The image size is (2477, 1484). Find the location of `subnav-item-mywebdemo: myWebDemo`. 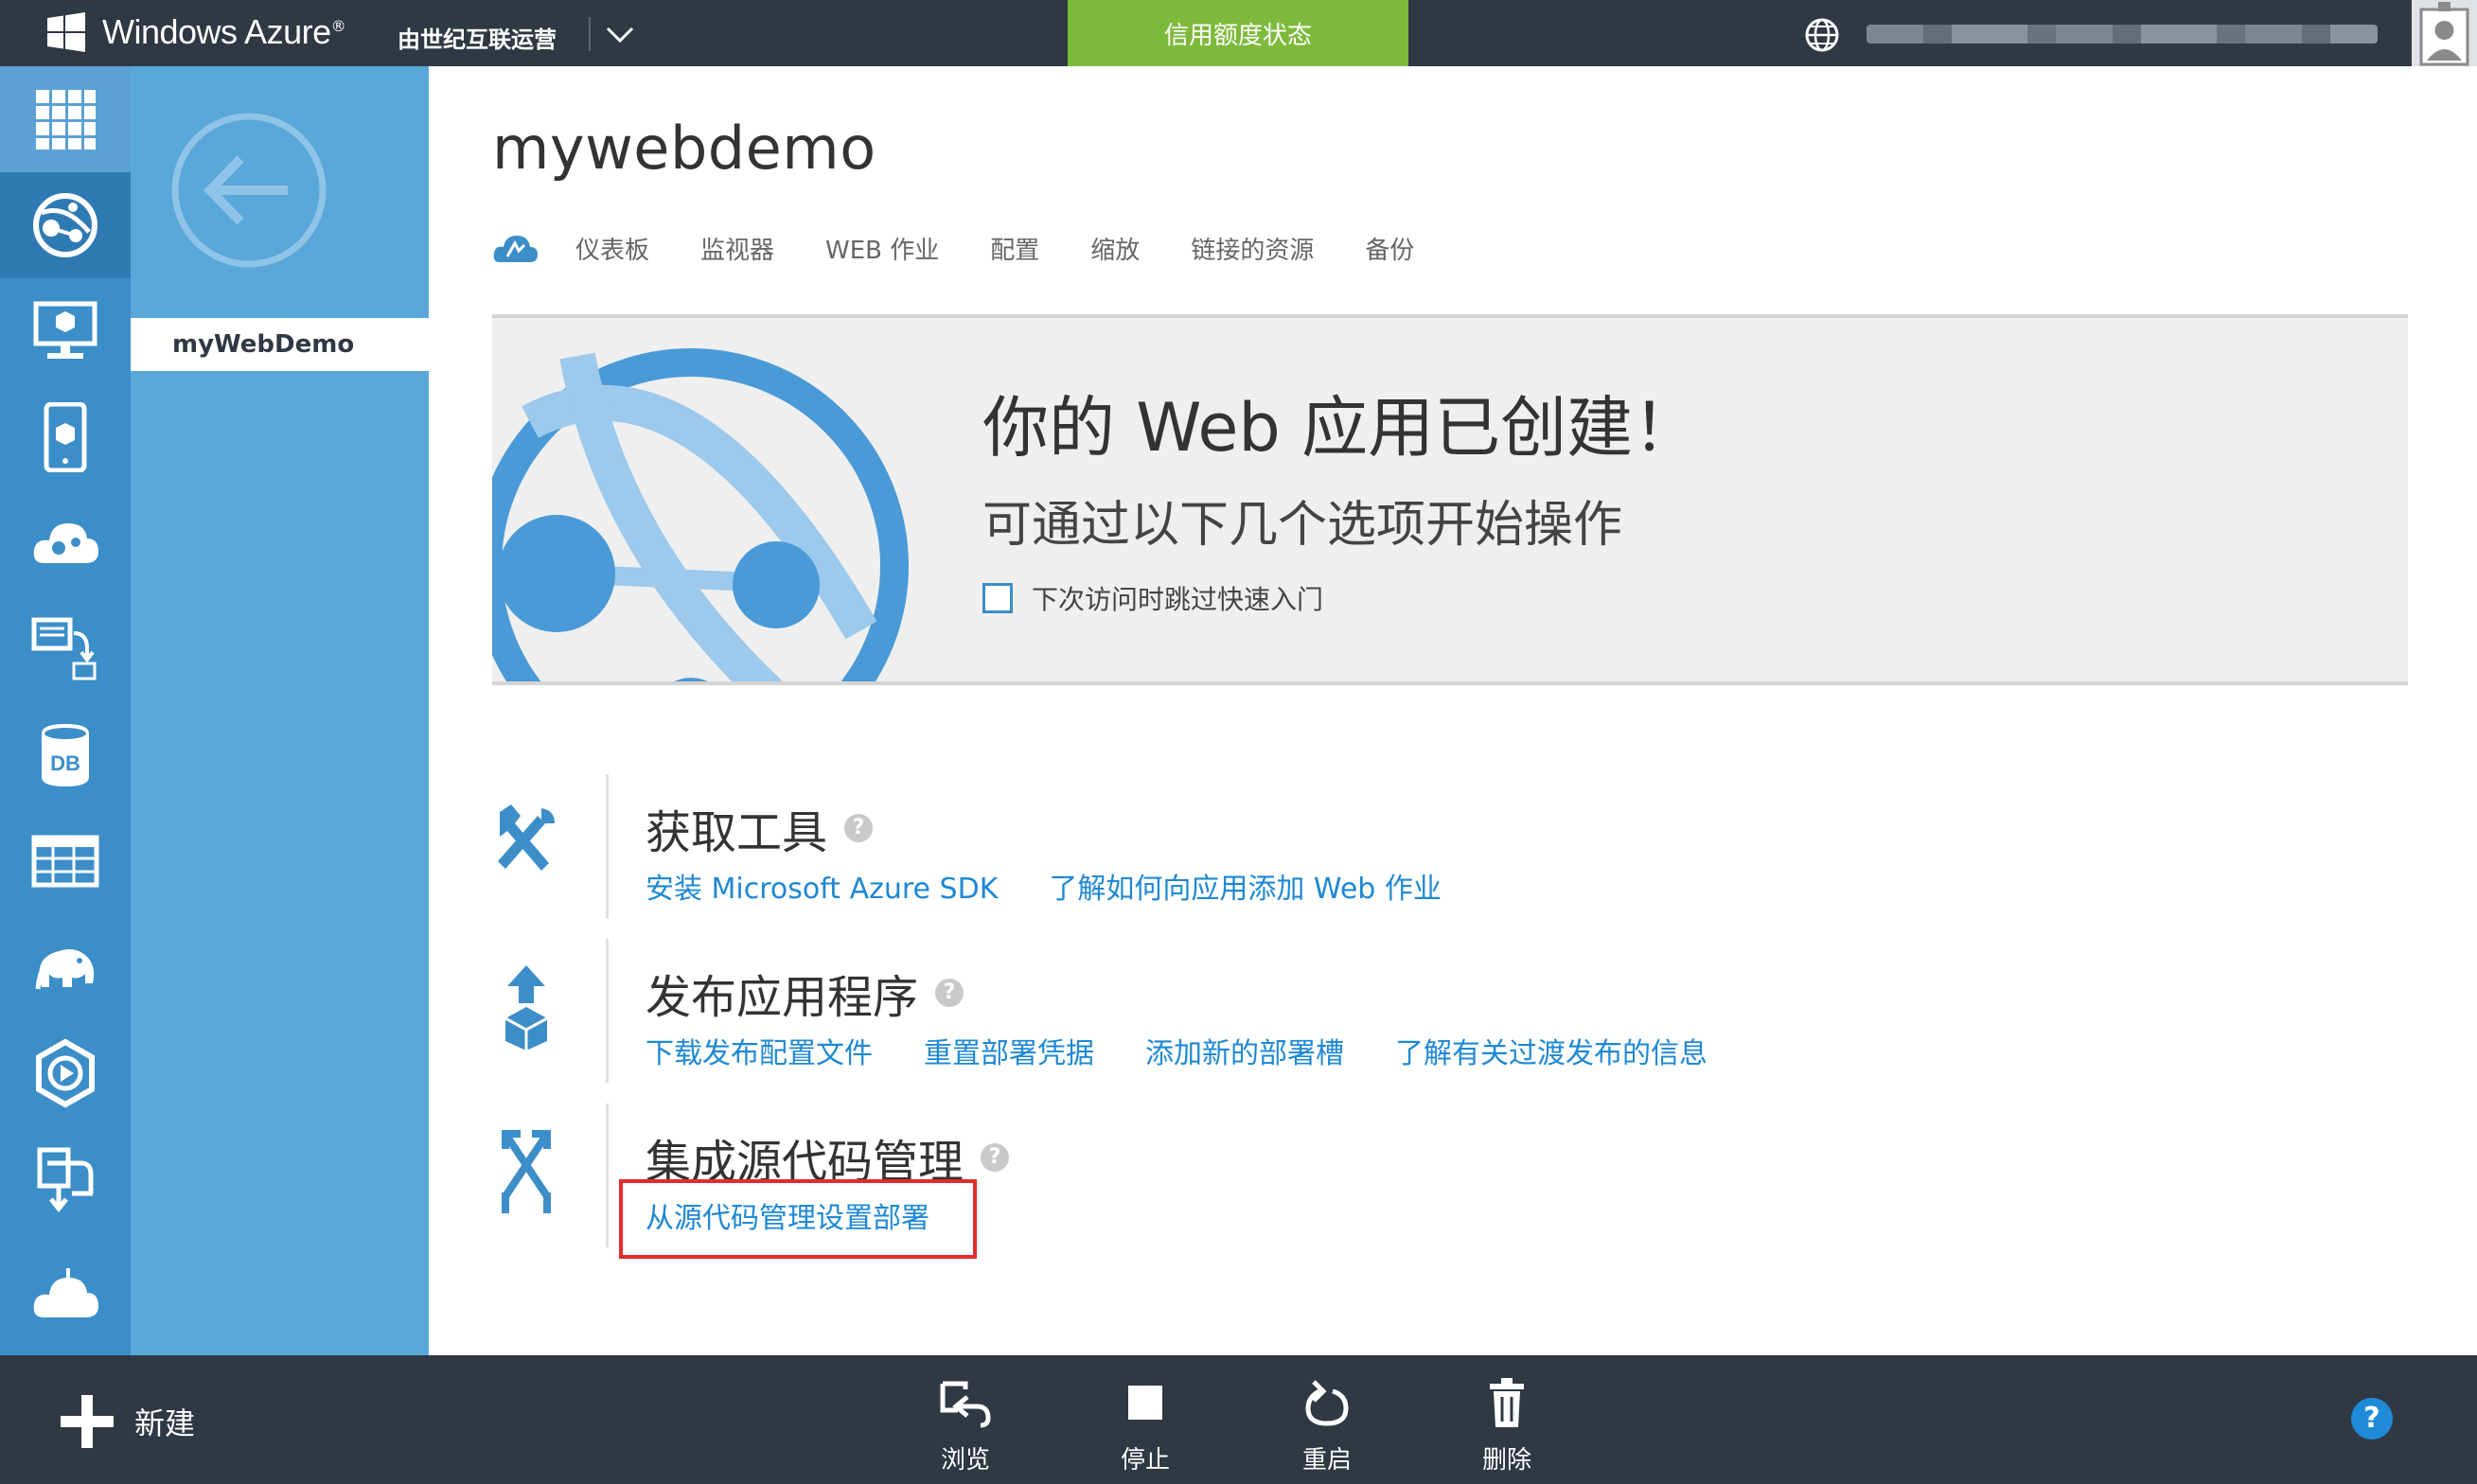

subnav-item-mywebdemo: myWebDemo is located at coordinates (280, 344).